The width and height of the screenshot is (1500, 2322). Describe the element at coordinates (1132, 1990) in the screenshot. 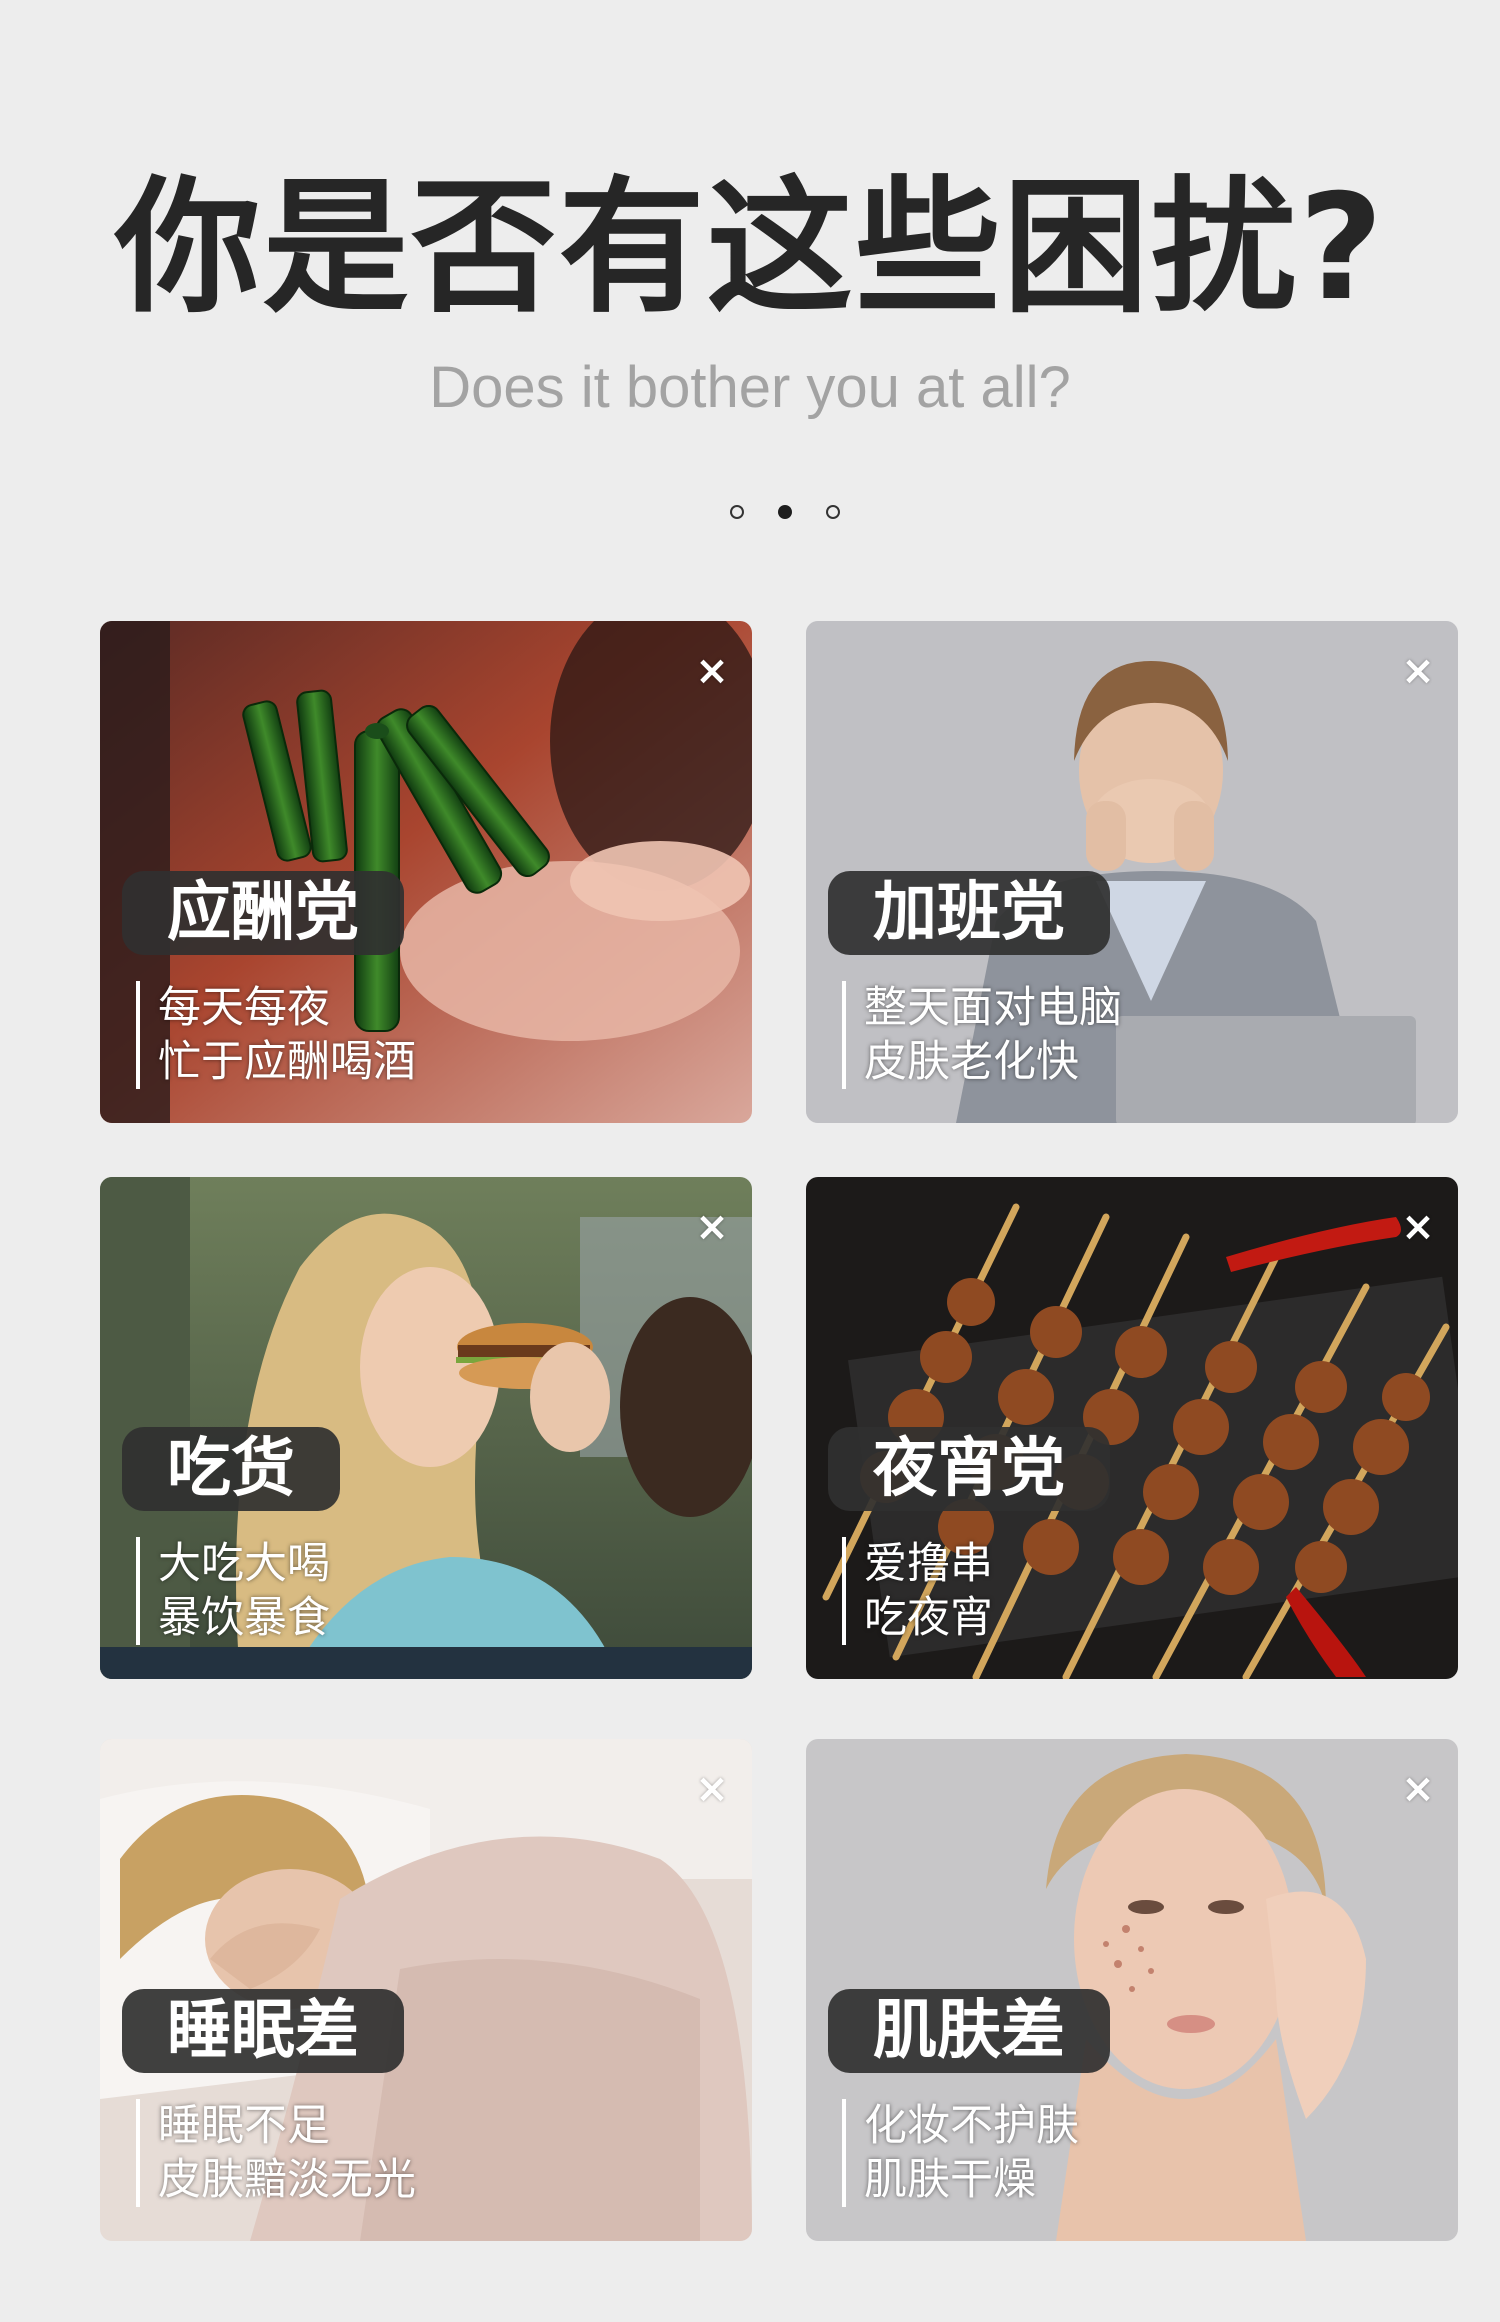

I see `card-poor-skin: × 肌肤差 化妆不护肤 肌肤干燥` at that location.